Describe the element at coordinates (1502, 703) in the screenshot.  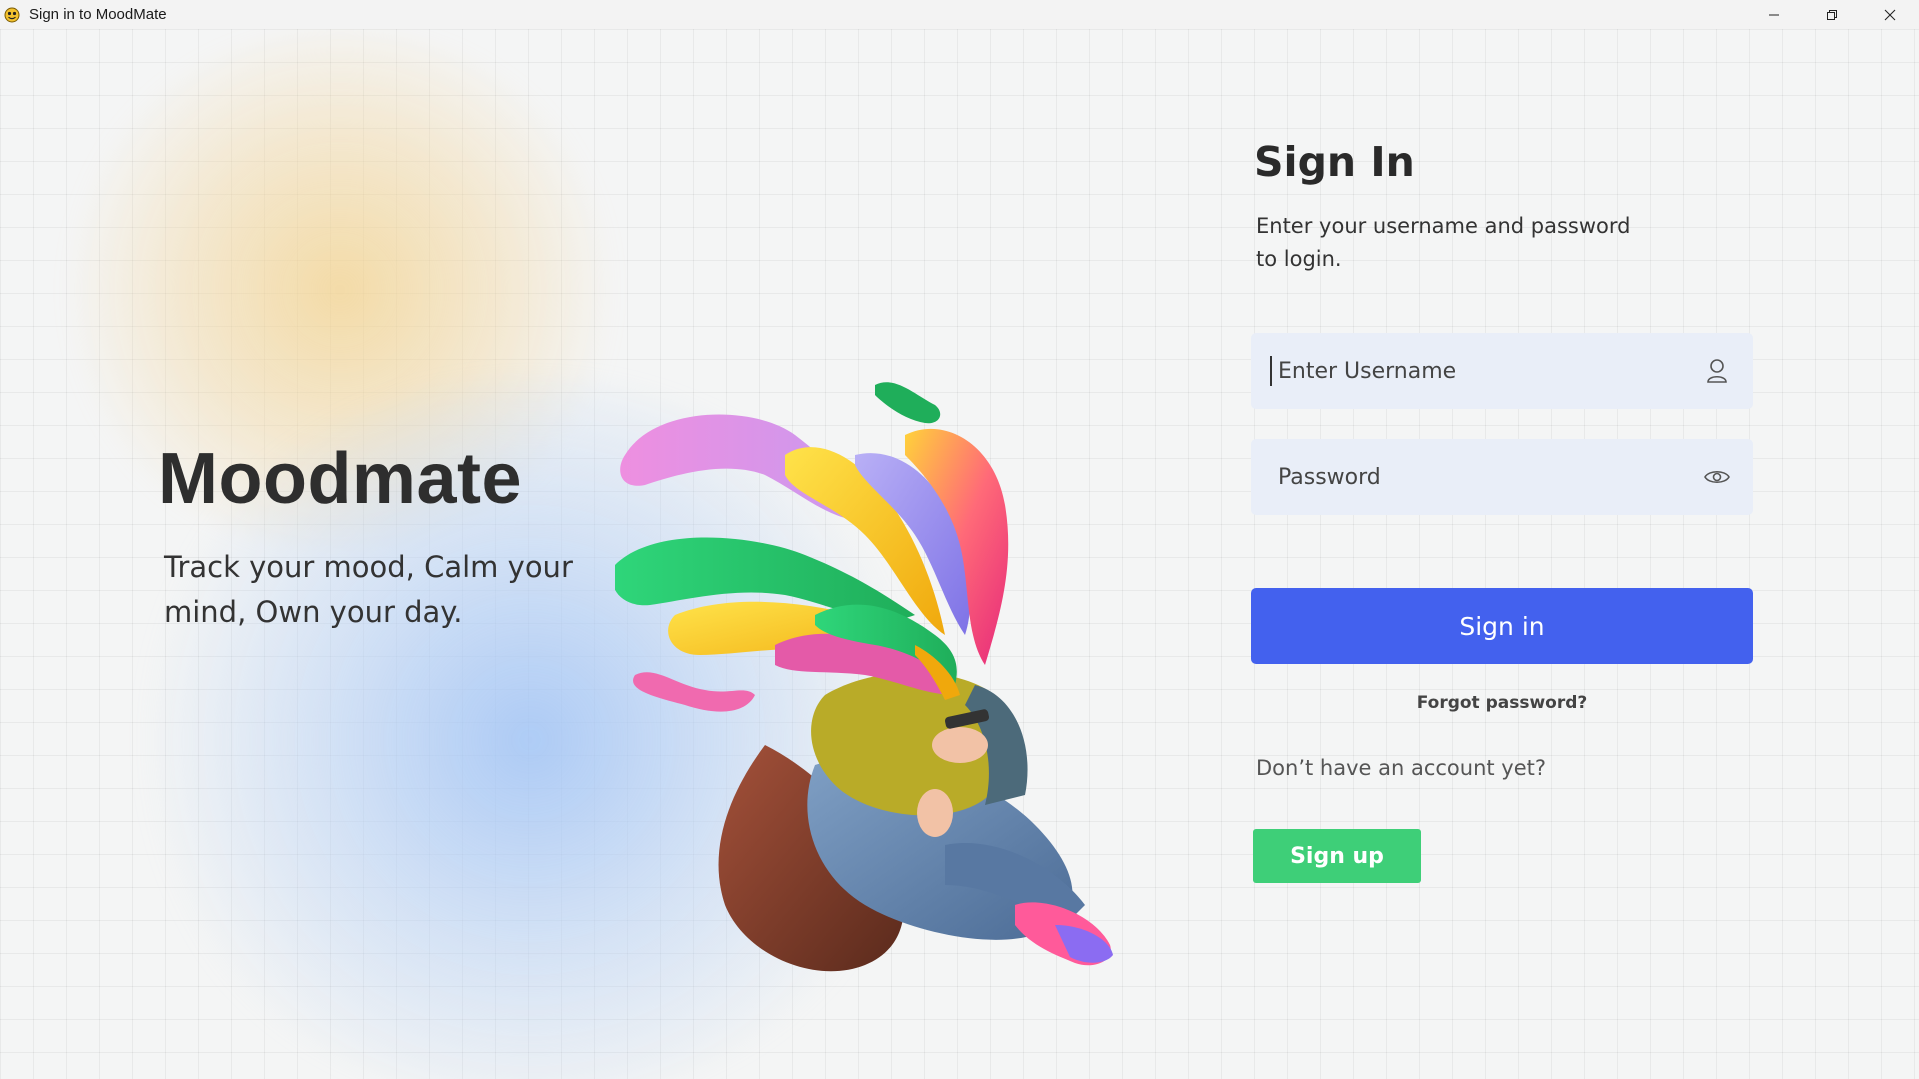
I see `forgot-password-link: Forgot password?` at that location.